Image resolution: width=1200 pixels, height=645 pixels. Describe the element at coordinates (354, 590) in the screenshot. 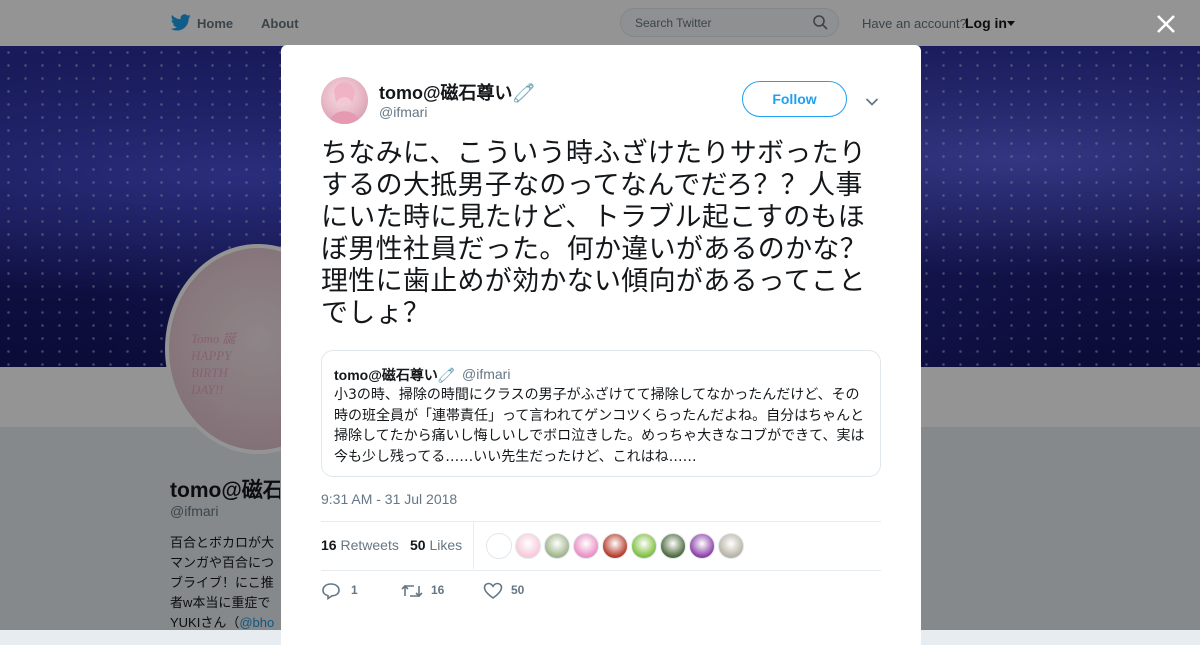

I see `reply-count: 1` at that location.